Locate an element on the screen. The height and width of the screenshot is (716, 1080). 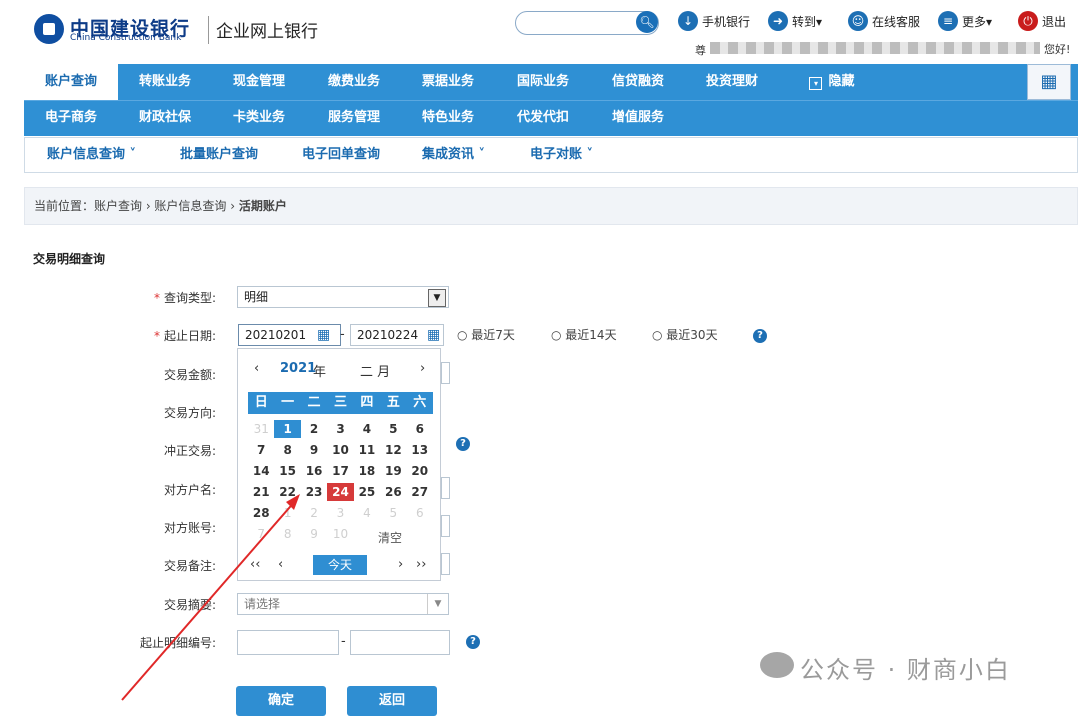
annotation-arrow is located at coordinates (210, 597).